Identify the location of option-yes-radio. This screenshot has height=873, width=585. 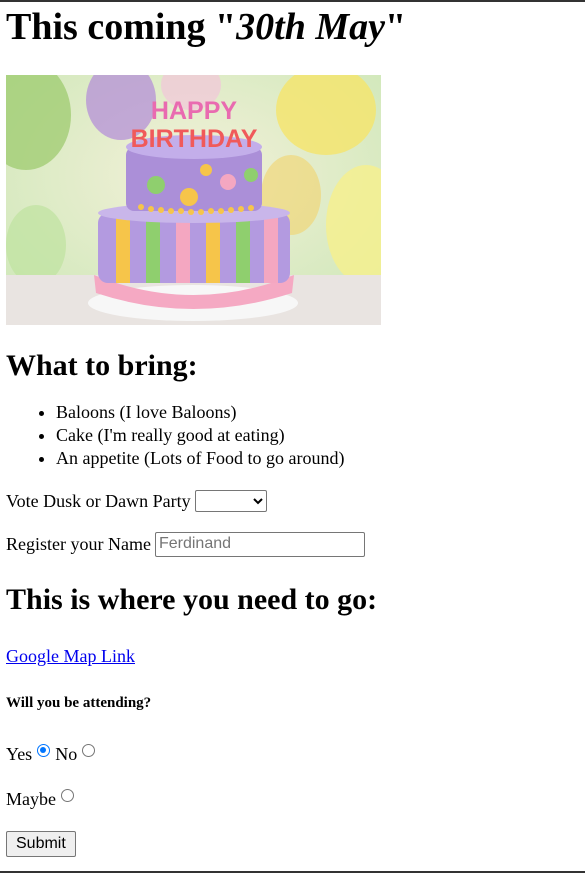
(44, 750).